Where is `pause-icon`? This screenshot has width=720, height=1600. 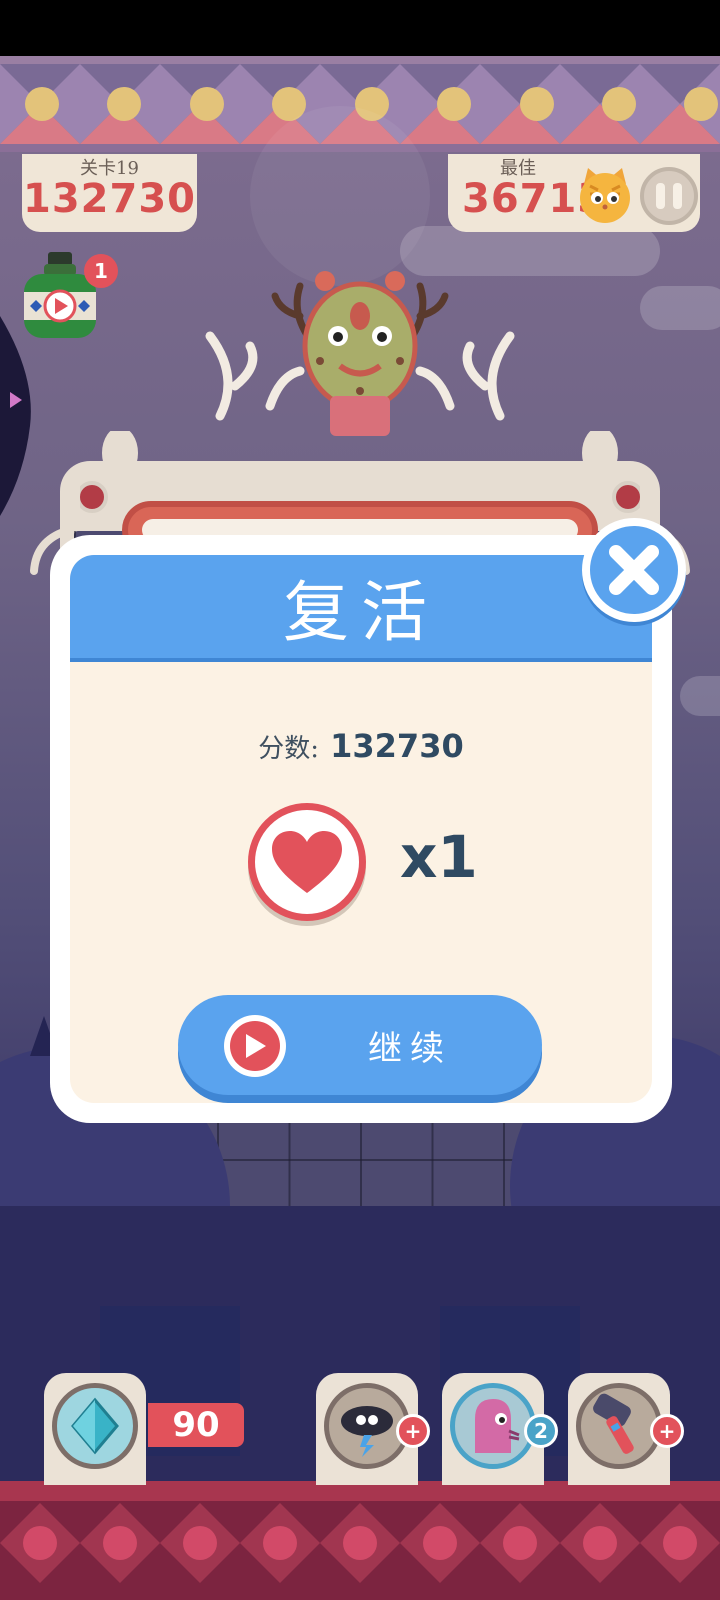 pause-icon is located at coordinates (660, 196).